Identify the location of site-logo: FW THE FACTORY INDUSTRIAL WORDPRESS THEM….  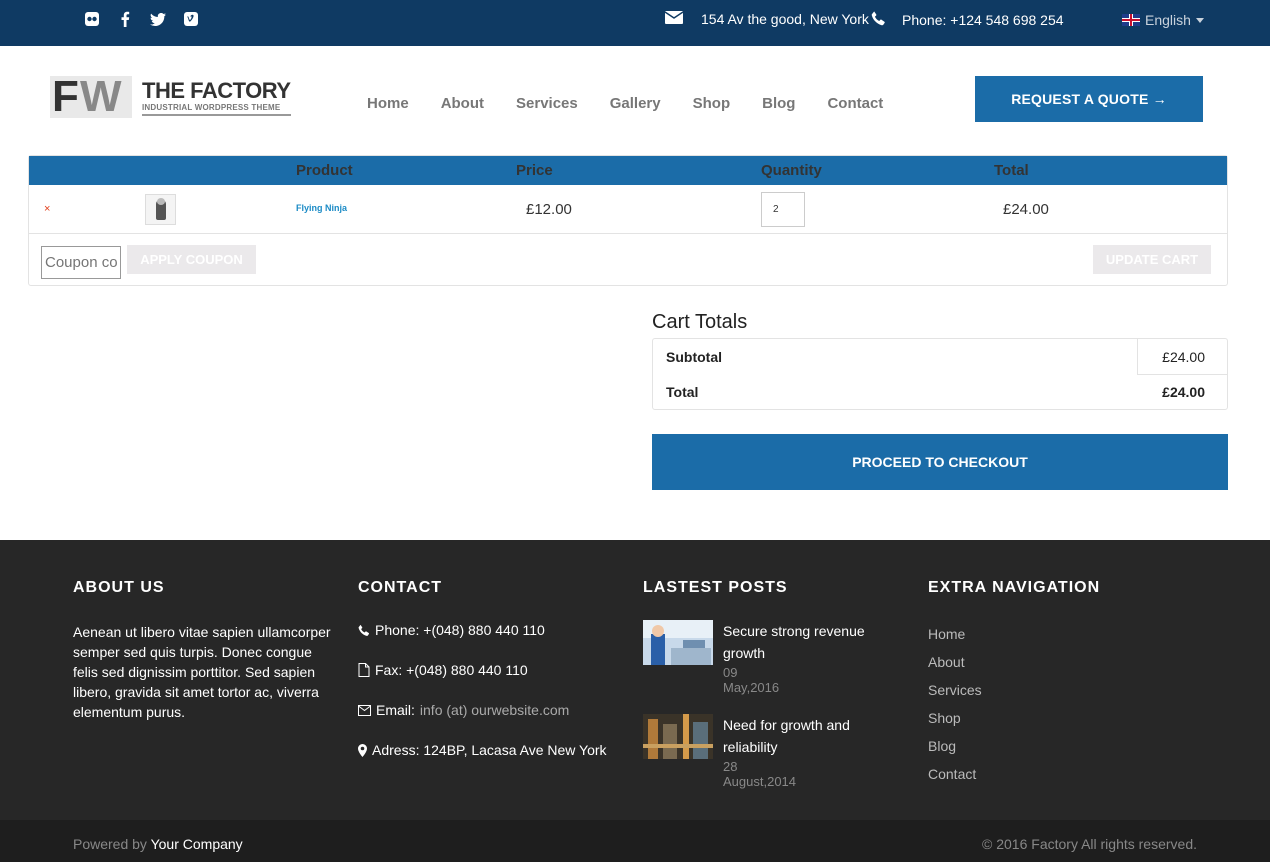
(170, 97).